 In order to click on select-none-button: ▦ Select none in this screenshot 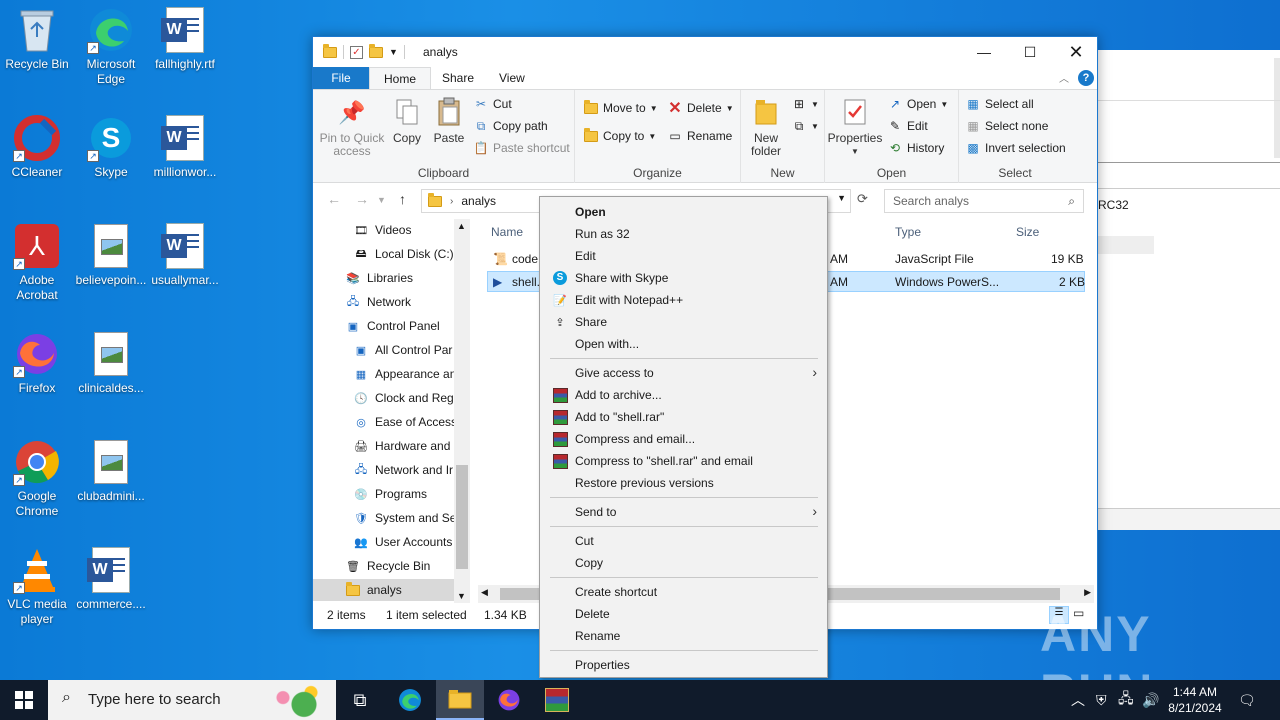, I will do `click(1006, 126)`.